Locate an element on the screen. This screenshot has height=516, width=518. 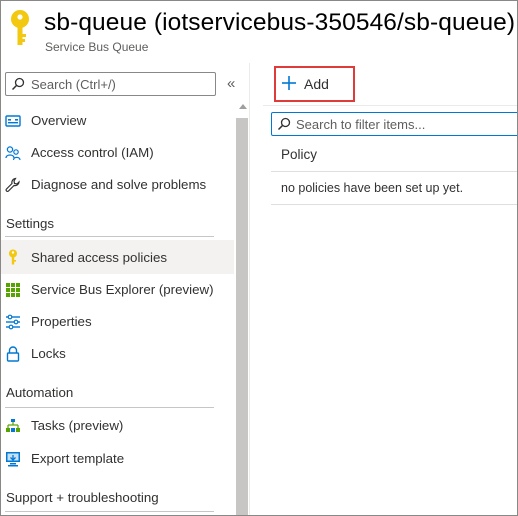
resource-menu-search: Search (Ctrl+/) is located at coordinates (110, 84).